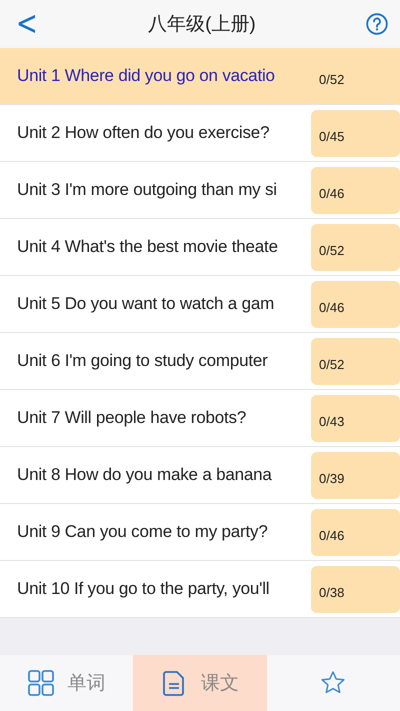 The image size is (400, 711). I want to click on unit-row: Unit 1 Where did you go on vacatio 0/52, so click(200, 76).